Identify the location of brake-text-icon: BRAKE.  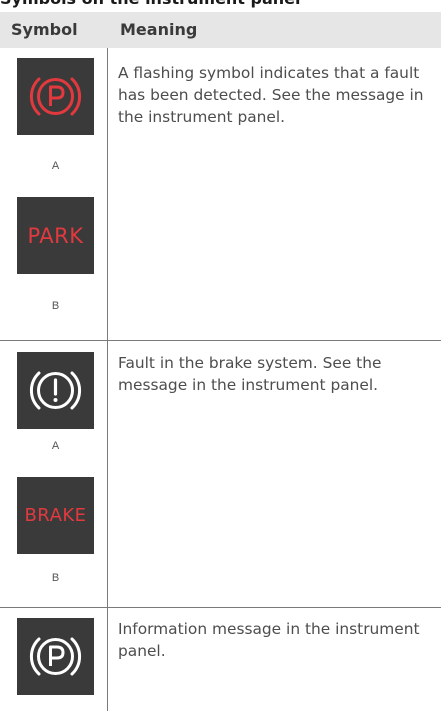
(55, 515).